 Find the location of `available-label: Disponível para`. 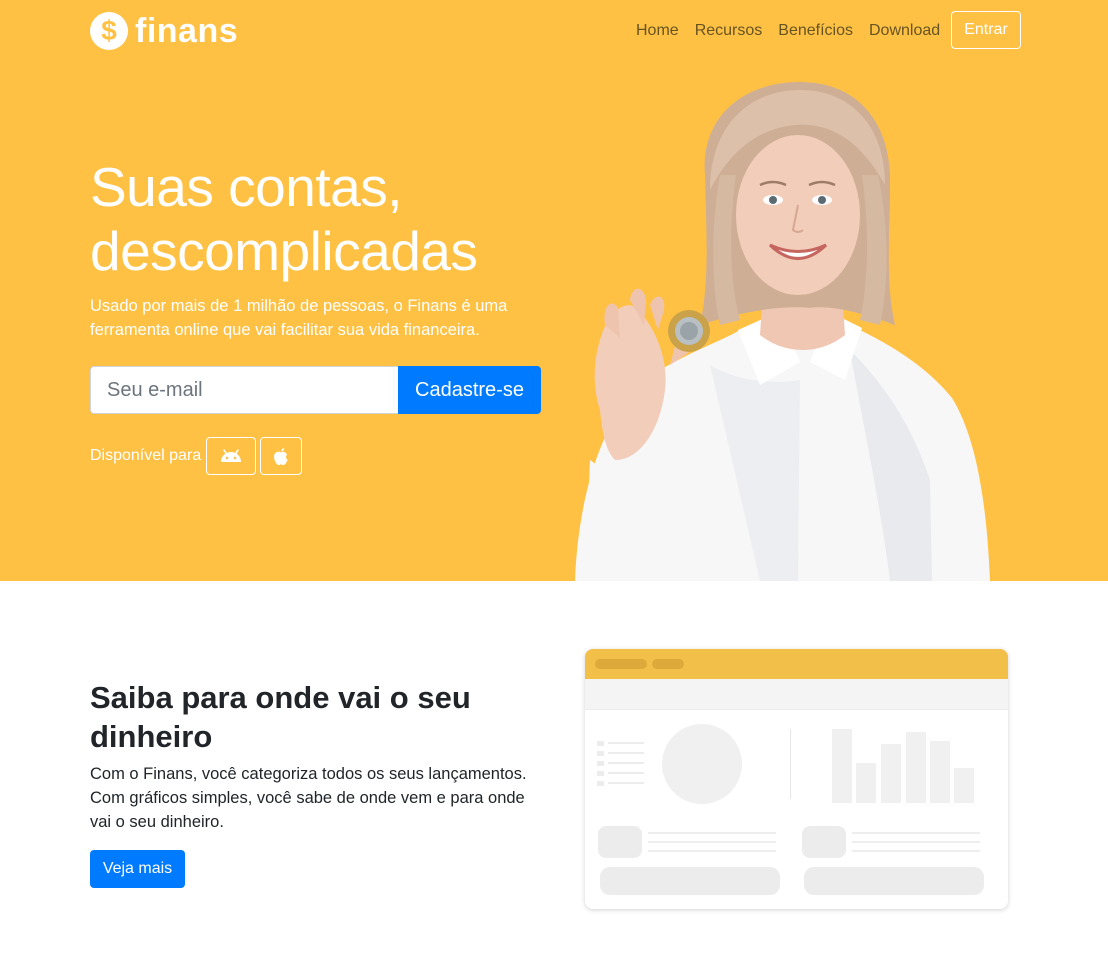

available-label: Disponível para is located at coordinates (146, 455).